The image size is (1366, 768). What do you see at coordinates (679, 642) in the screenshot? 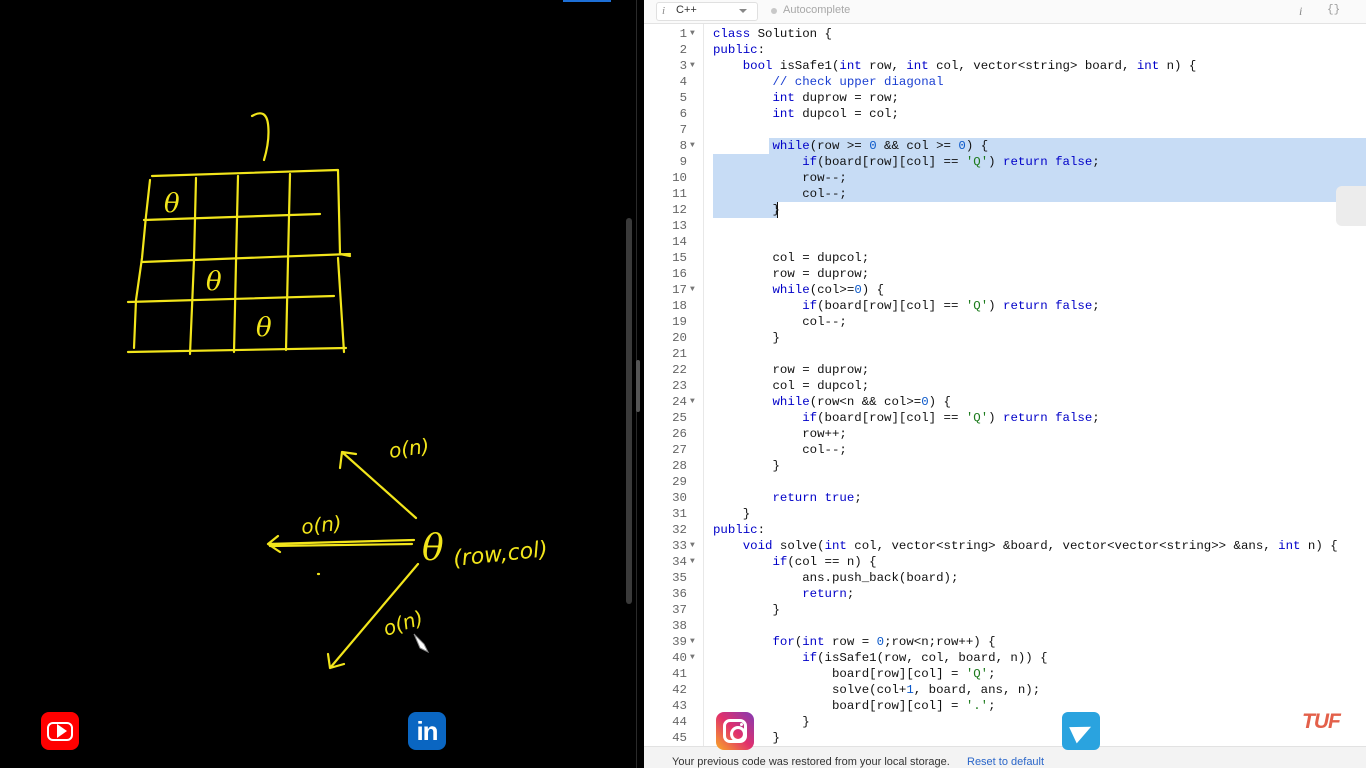
I see `line-number: 39` at bounding box center [679, 642].